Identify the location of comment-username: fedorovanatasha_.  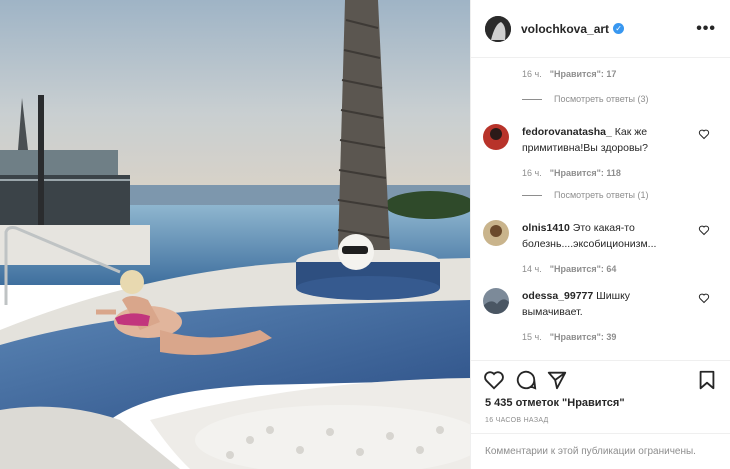
(567, 132).